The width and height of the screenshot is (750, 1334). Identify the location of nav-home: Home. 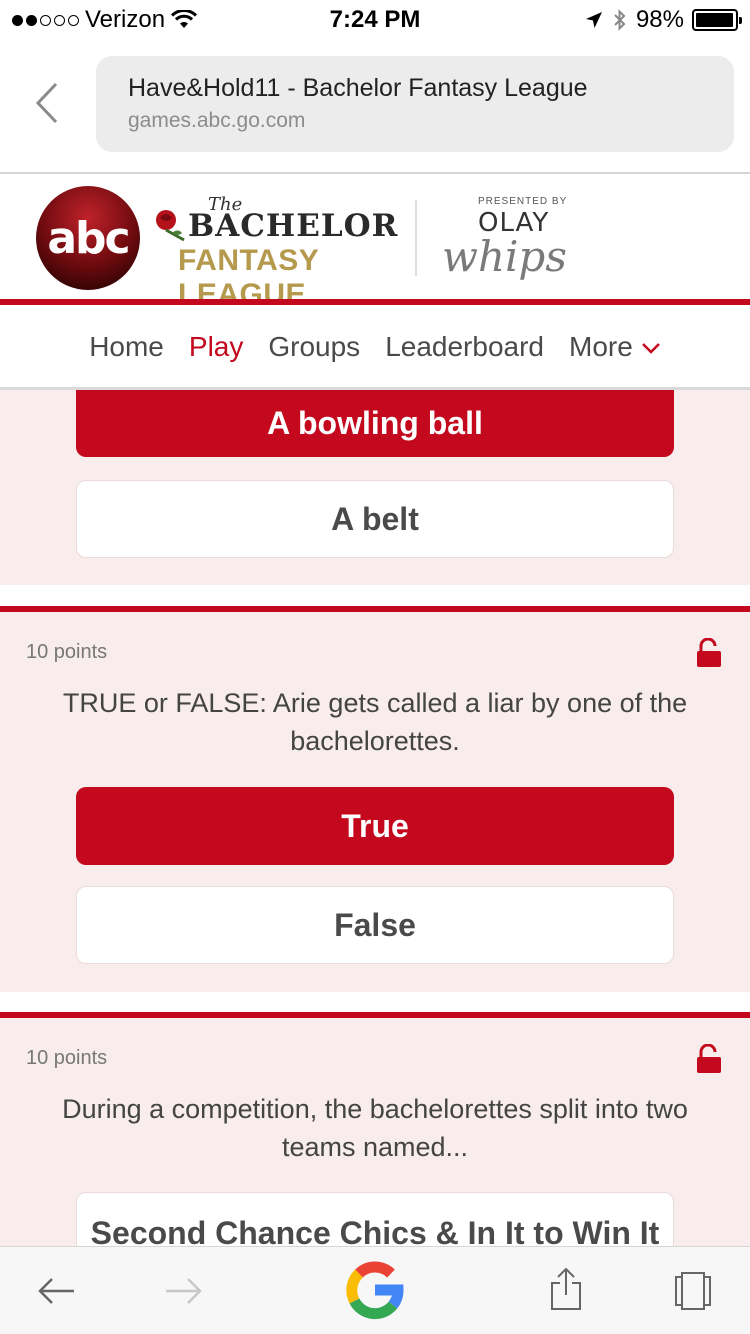
(126, 347).